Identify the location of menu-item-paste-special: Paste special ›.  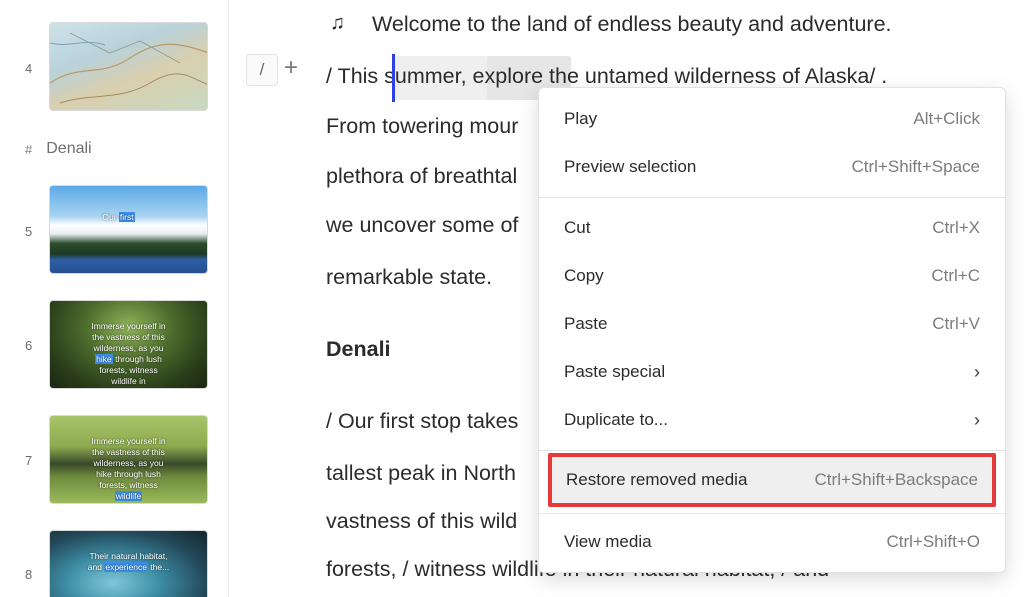
(772, 372).